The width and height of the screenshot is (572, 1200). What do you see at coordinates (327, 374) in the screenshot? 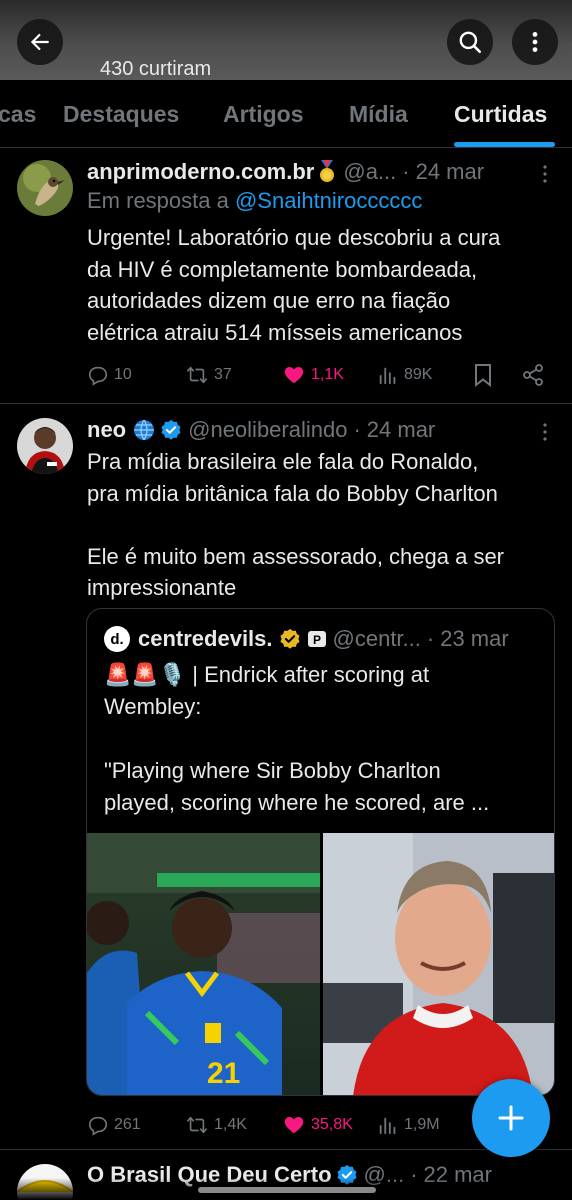
I see `like-count: 1,1K` at bounding box center [327, 374].